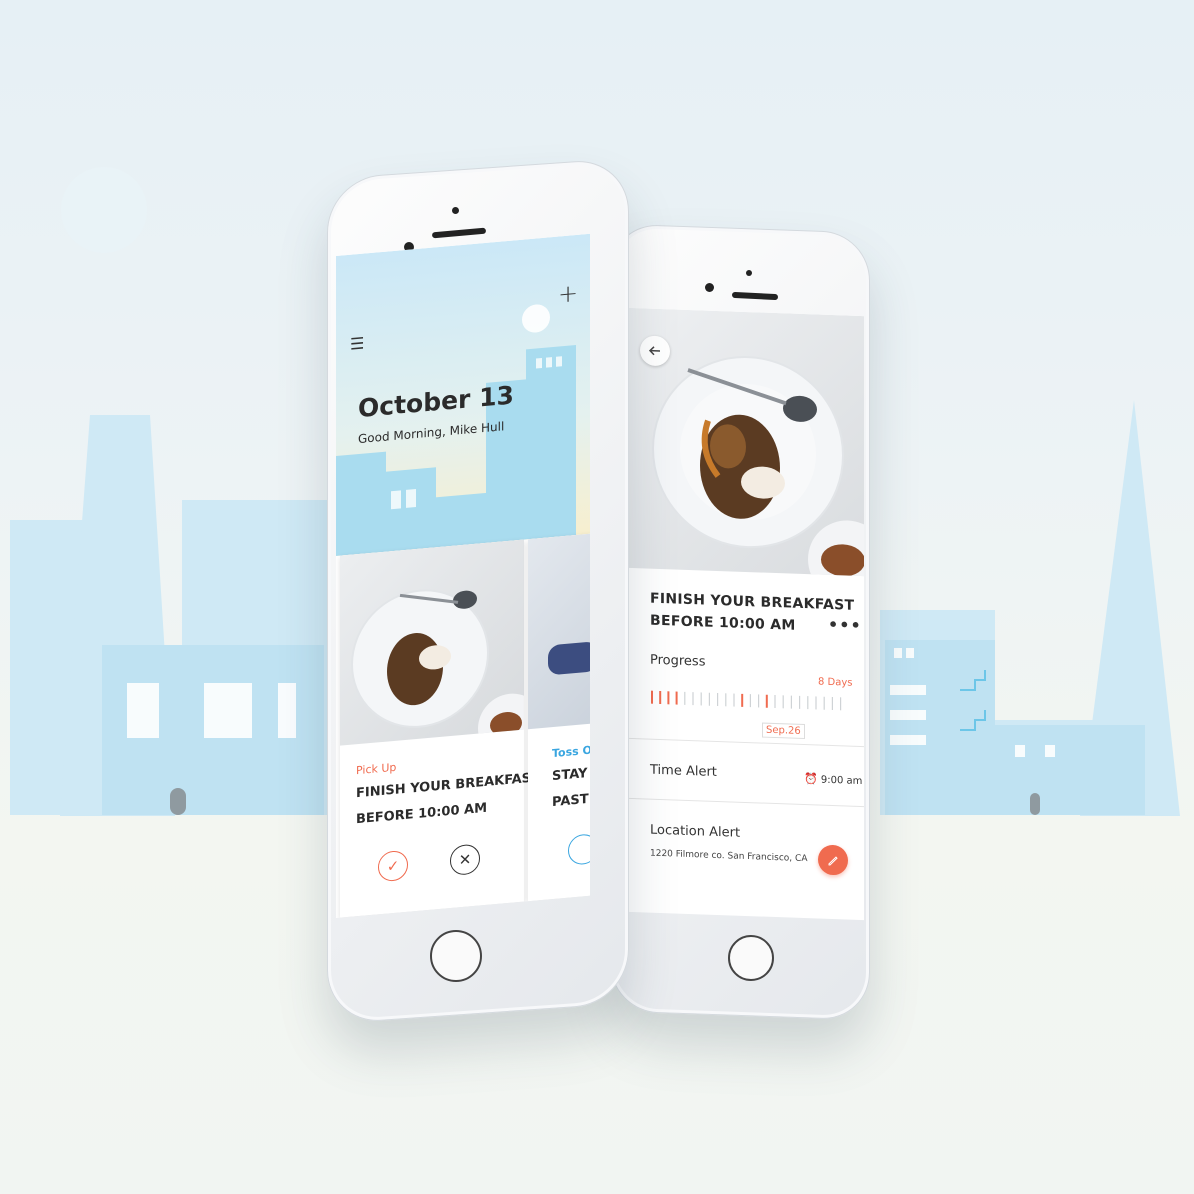 This screenshot has height=1194, width=1194. I want to click on card-title-line2: PAST, so click(570, 801).